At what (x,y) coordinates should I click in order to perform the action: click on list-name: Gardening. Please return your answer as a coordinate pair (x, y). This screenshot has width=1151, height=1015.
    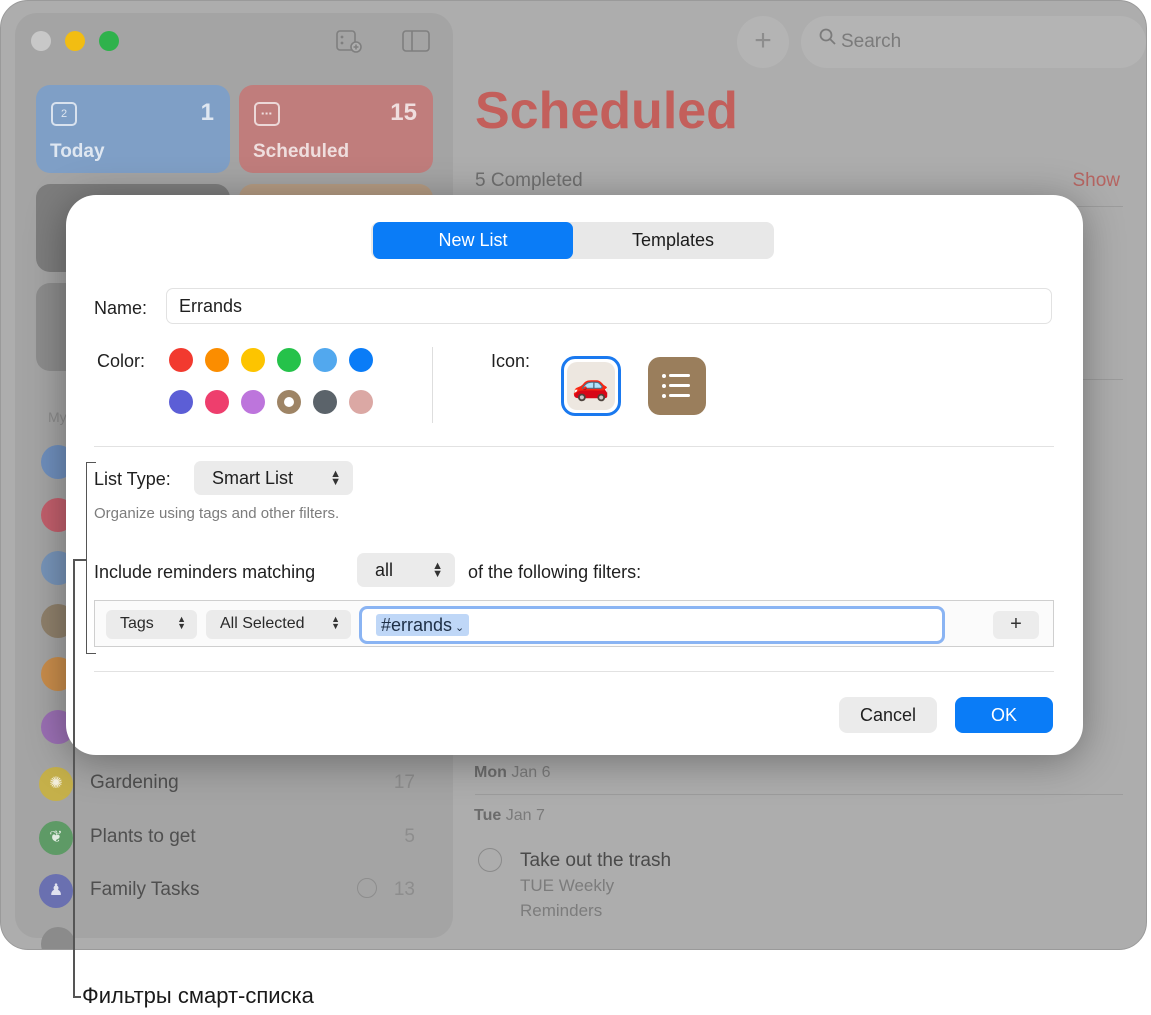
    Looking at the image, I should click on (134, 782).